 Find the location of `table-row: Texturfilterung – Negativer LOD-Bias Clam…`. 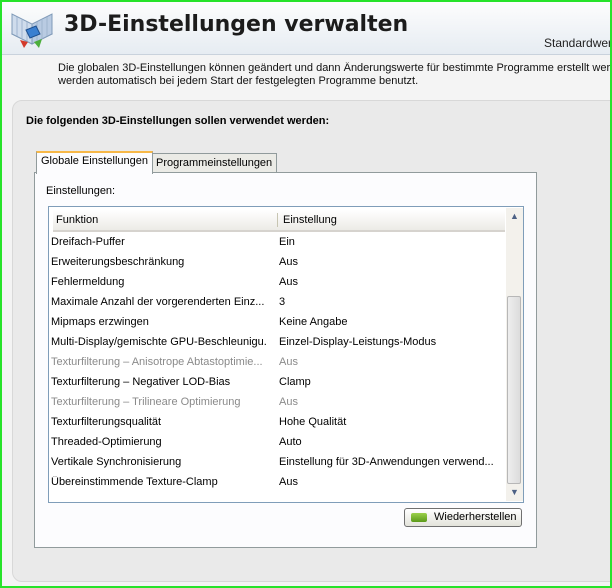

table-row: Texturfilterung – Negativer LOD-Bias Clam… is located at coordinates (275, 383).